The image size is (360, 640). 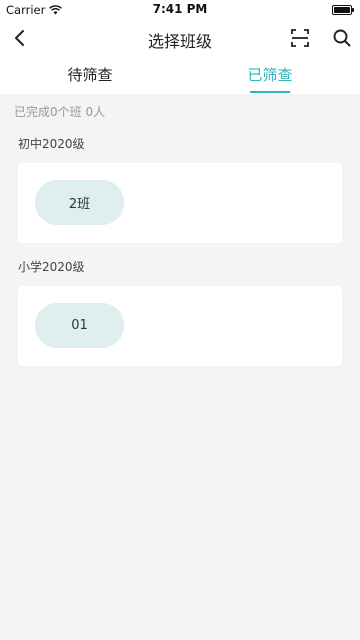 I want to click on battery-icon, so click(x=343, y=10).